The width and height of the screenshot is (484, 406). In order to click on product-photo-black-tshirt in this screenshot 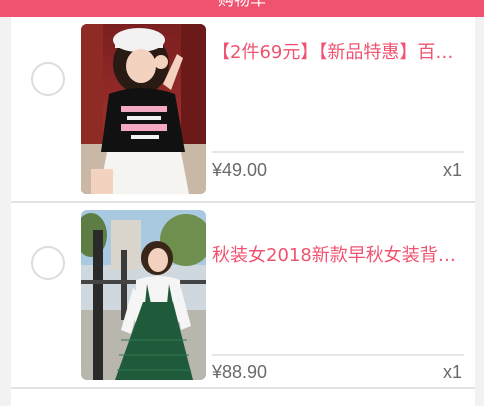, I will do `click(143, 109)`.